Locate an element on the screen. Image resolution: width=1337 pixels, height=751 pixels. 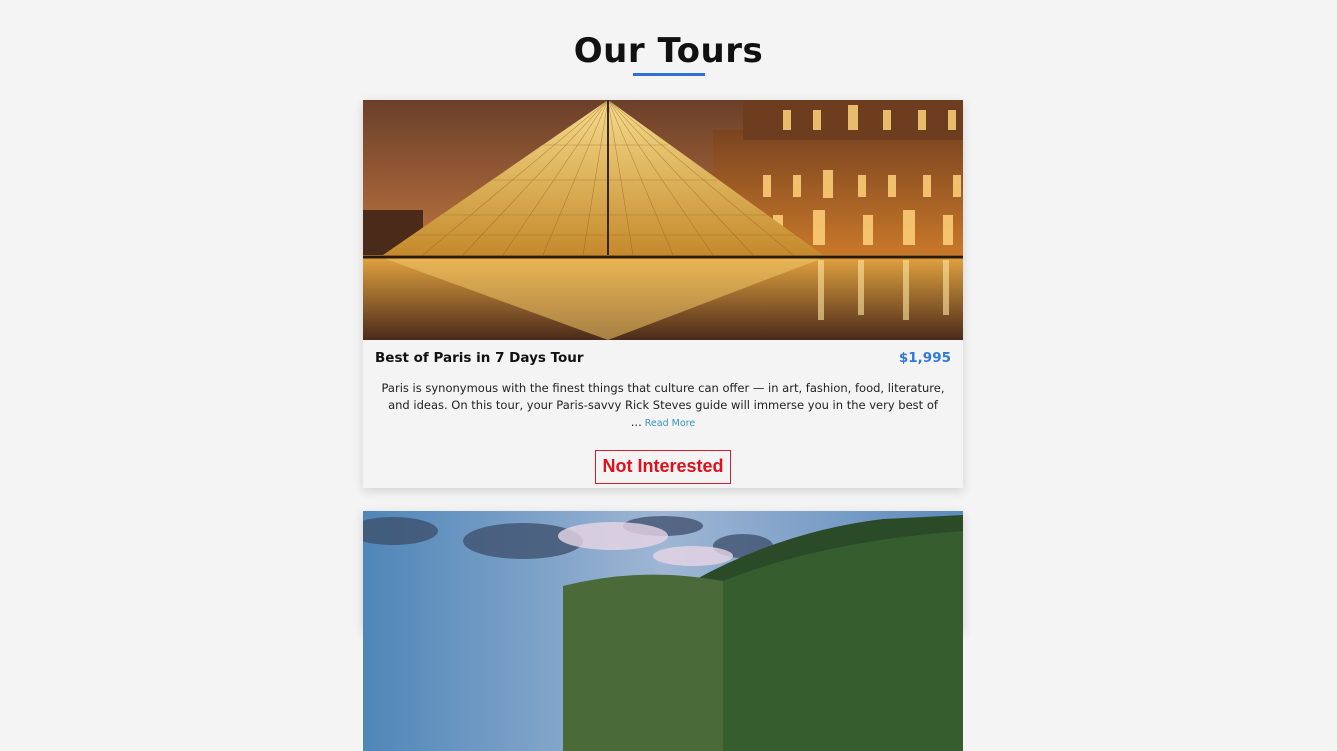
tour-price: $1,995 is located at coordinates (924, 358).